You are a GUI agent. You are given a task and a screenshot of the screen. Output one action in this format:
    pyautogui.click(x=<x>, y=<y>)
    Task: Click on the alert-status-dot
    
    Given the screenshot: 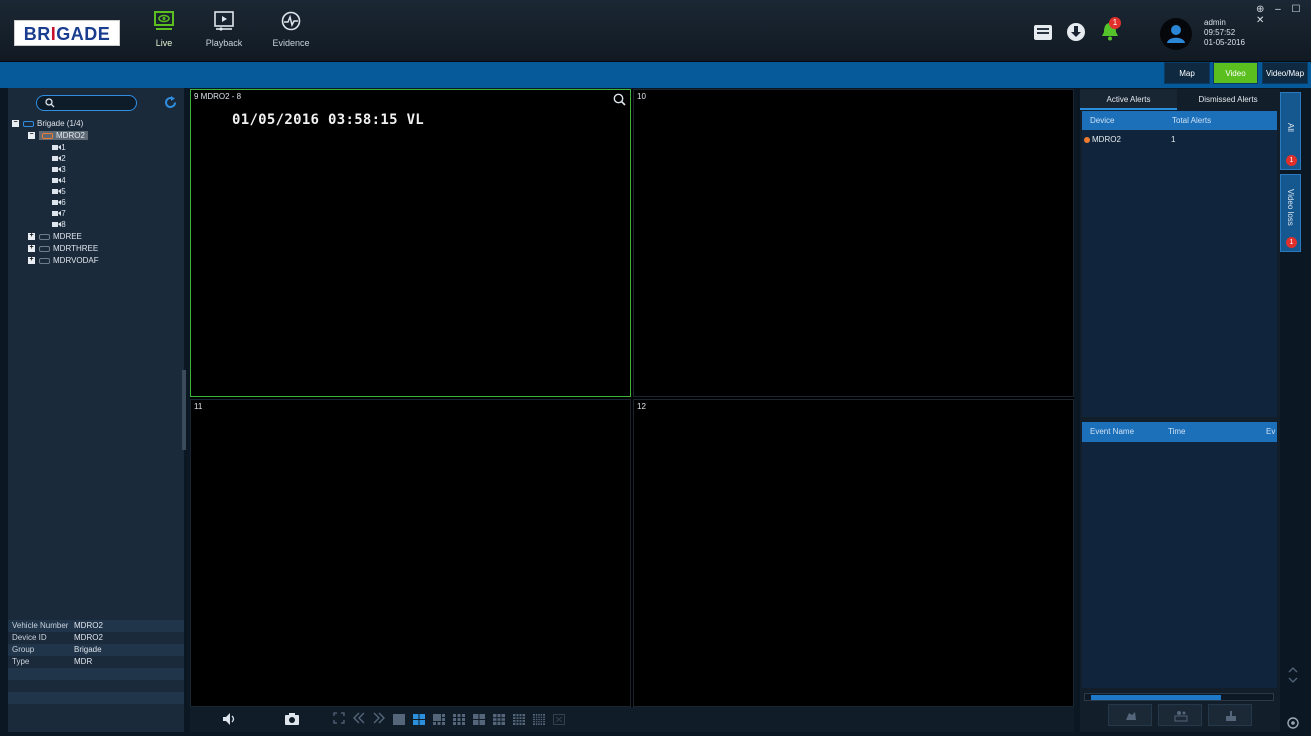 What is the action you would take?
    pyautogui.click(x=1087, y=139)
    